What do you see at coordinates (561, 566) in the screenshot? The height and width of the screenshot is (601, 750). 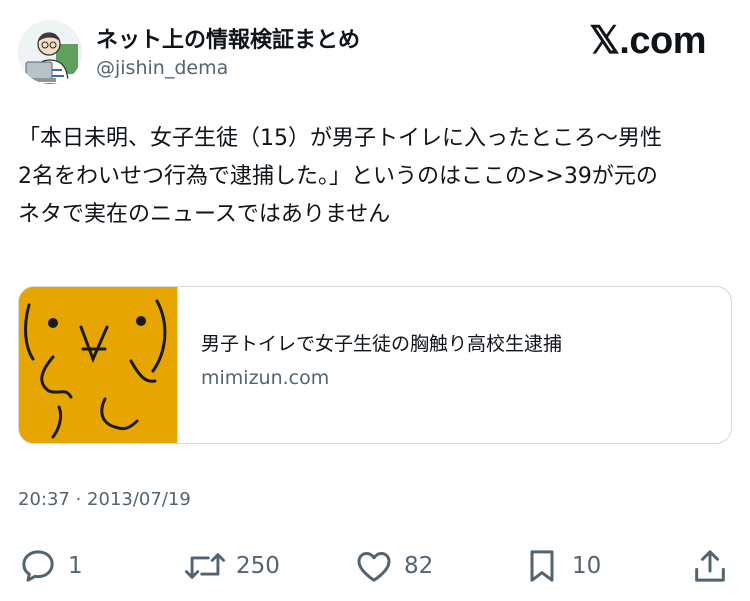 I see `bookmark-button: 10` at bounding box center [561, 566].